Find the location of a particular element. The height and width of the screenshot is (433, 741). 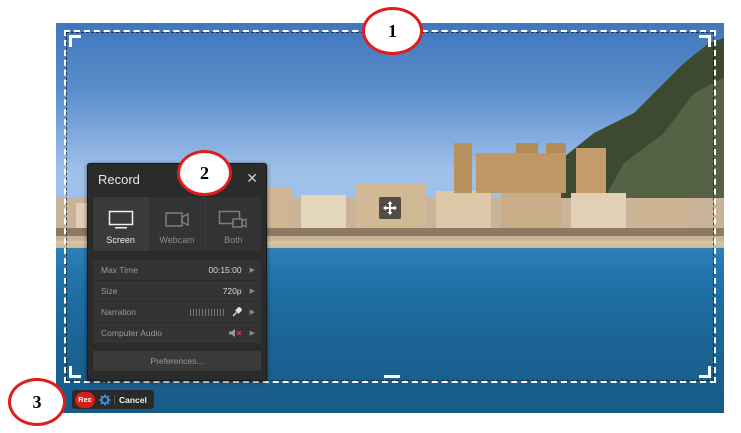

resize-handle-top-right is located at coordinates (705, 41).